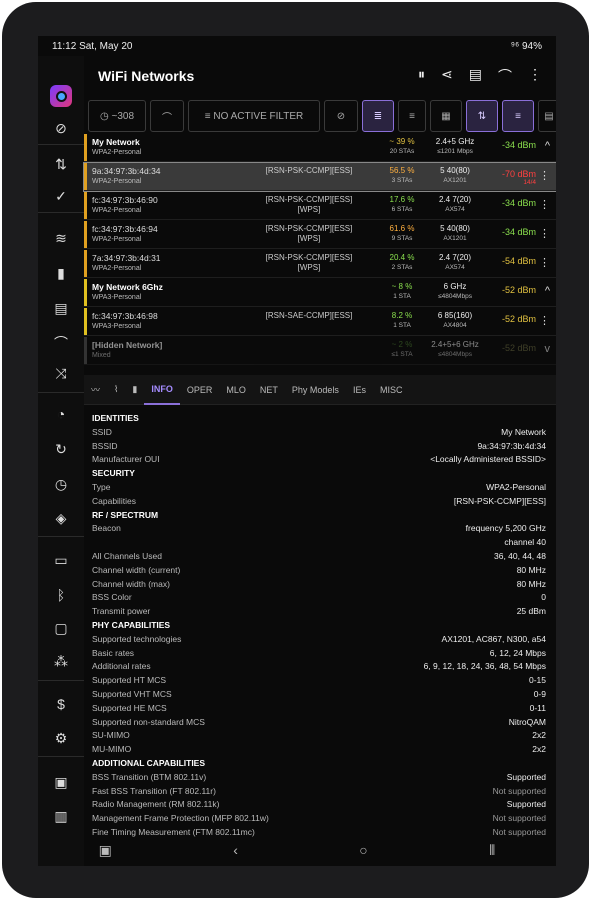 This screenshot has height=900, width=591. Describe the element at coordinates (516, 487) in the screenshot. I see `info-value: WPA2-Personal` at that location.